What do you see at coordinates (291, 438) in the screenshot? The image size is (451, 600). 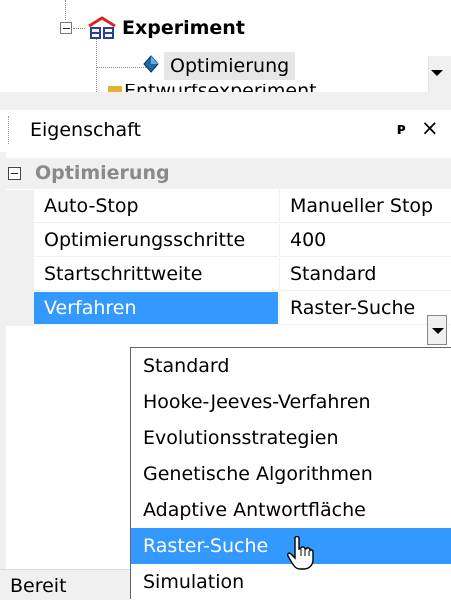 I see `dropdown-option: Evolutionsstrategien` at bounding box center [291, 438].